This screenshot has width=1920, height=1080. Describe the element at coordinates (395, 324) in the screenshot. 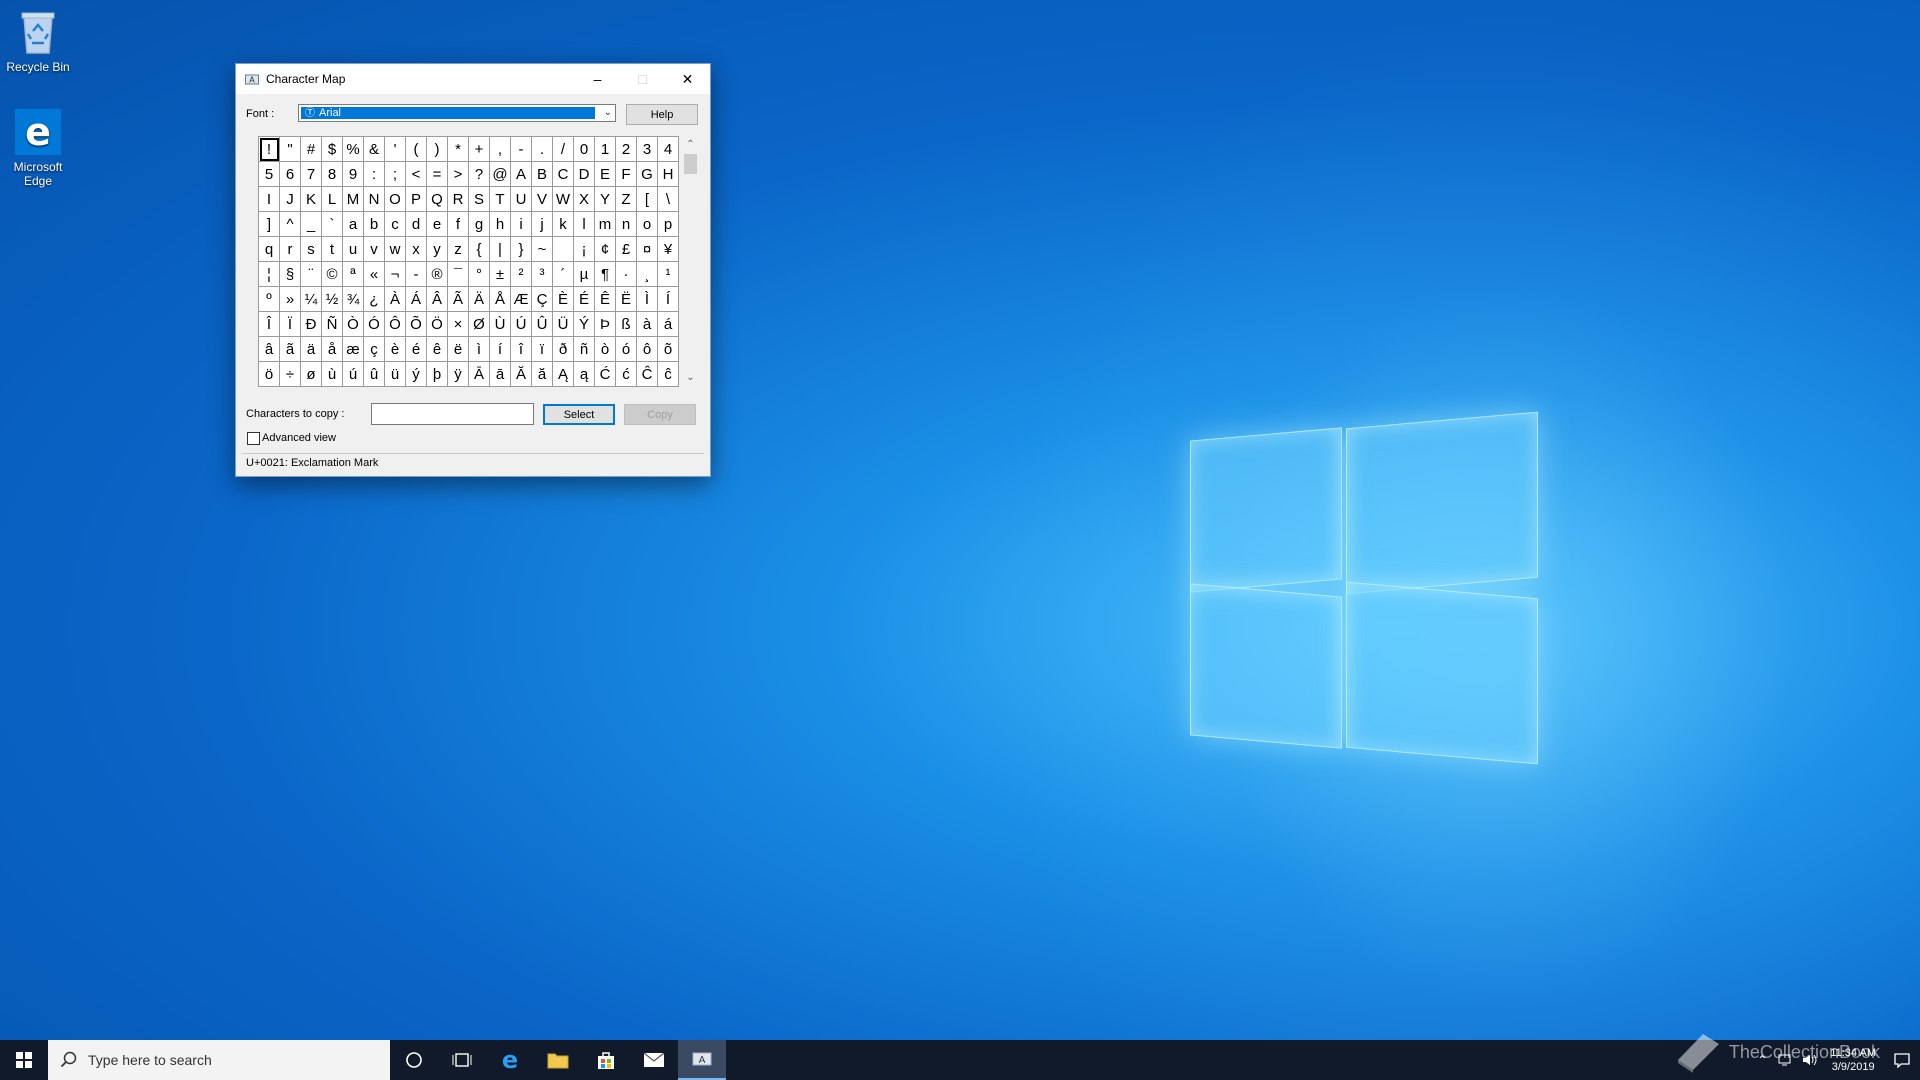

I see `character-cell: Ô` at that location.